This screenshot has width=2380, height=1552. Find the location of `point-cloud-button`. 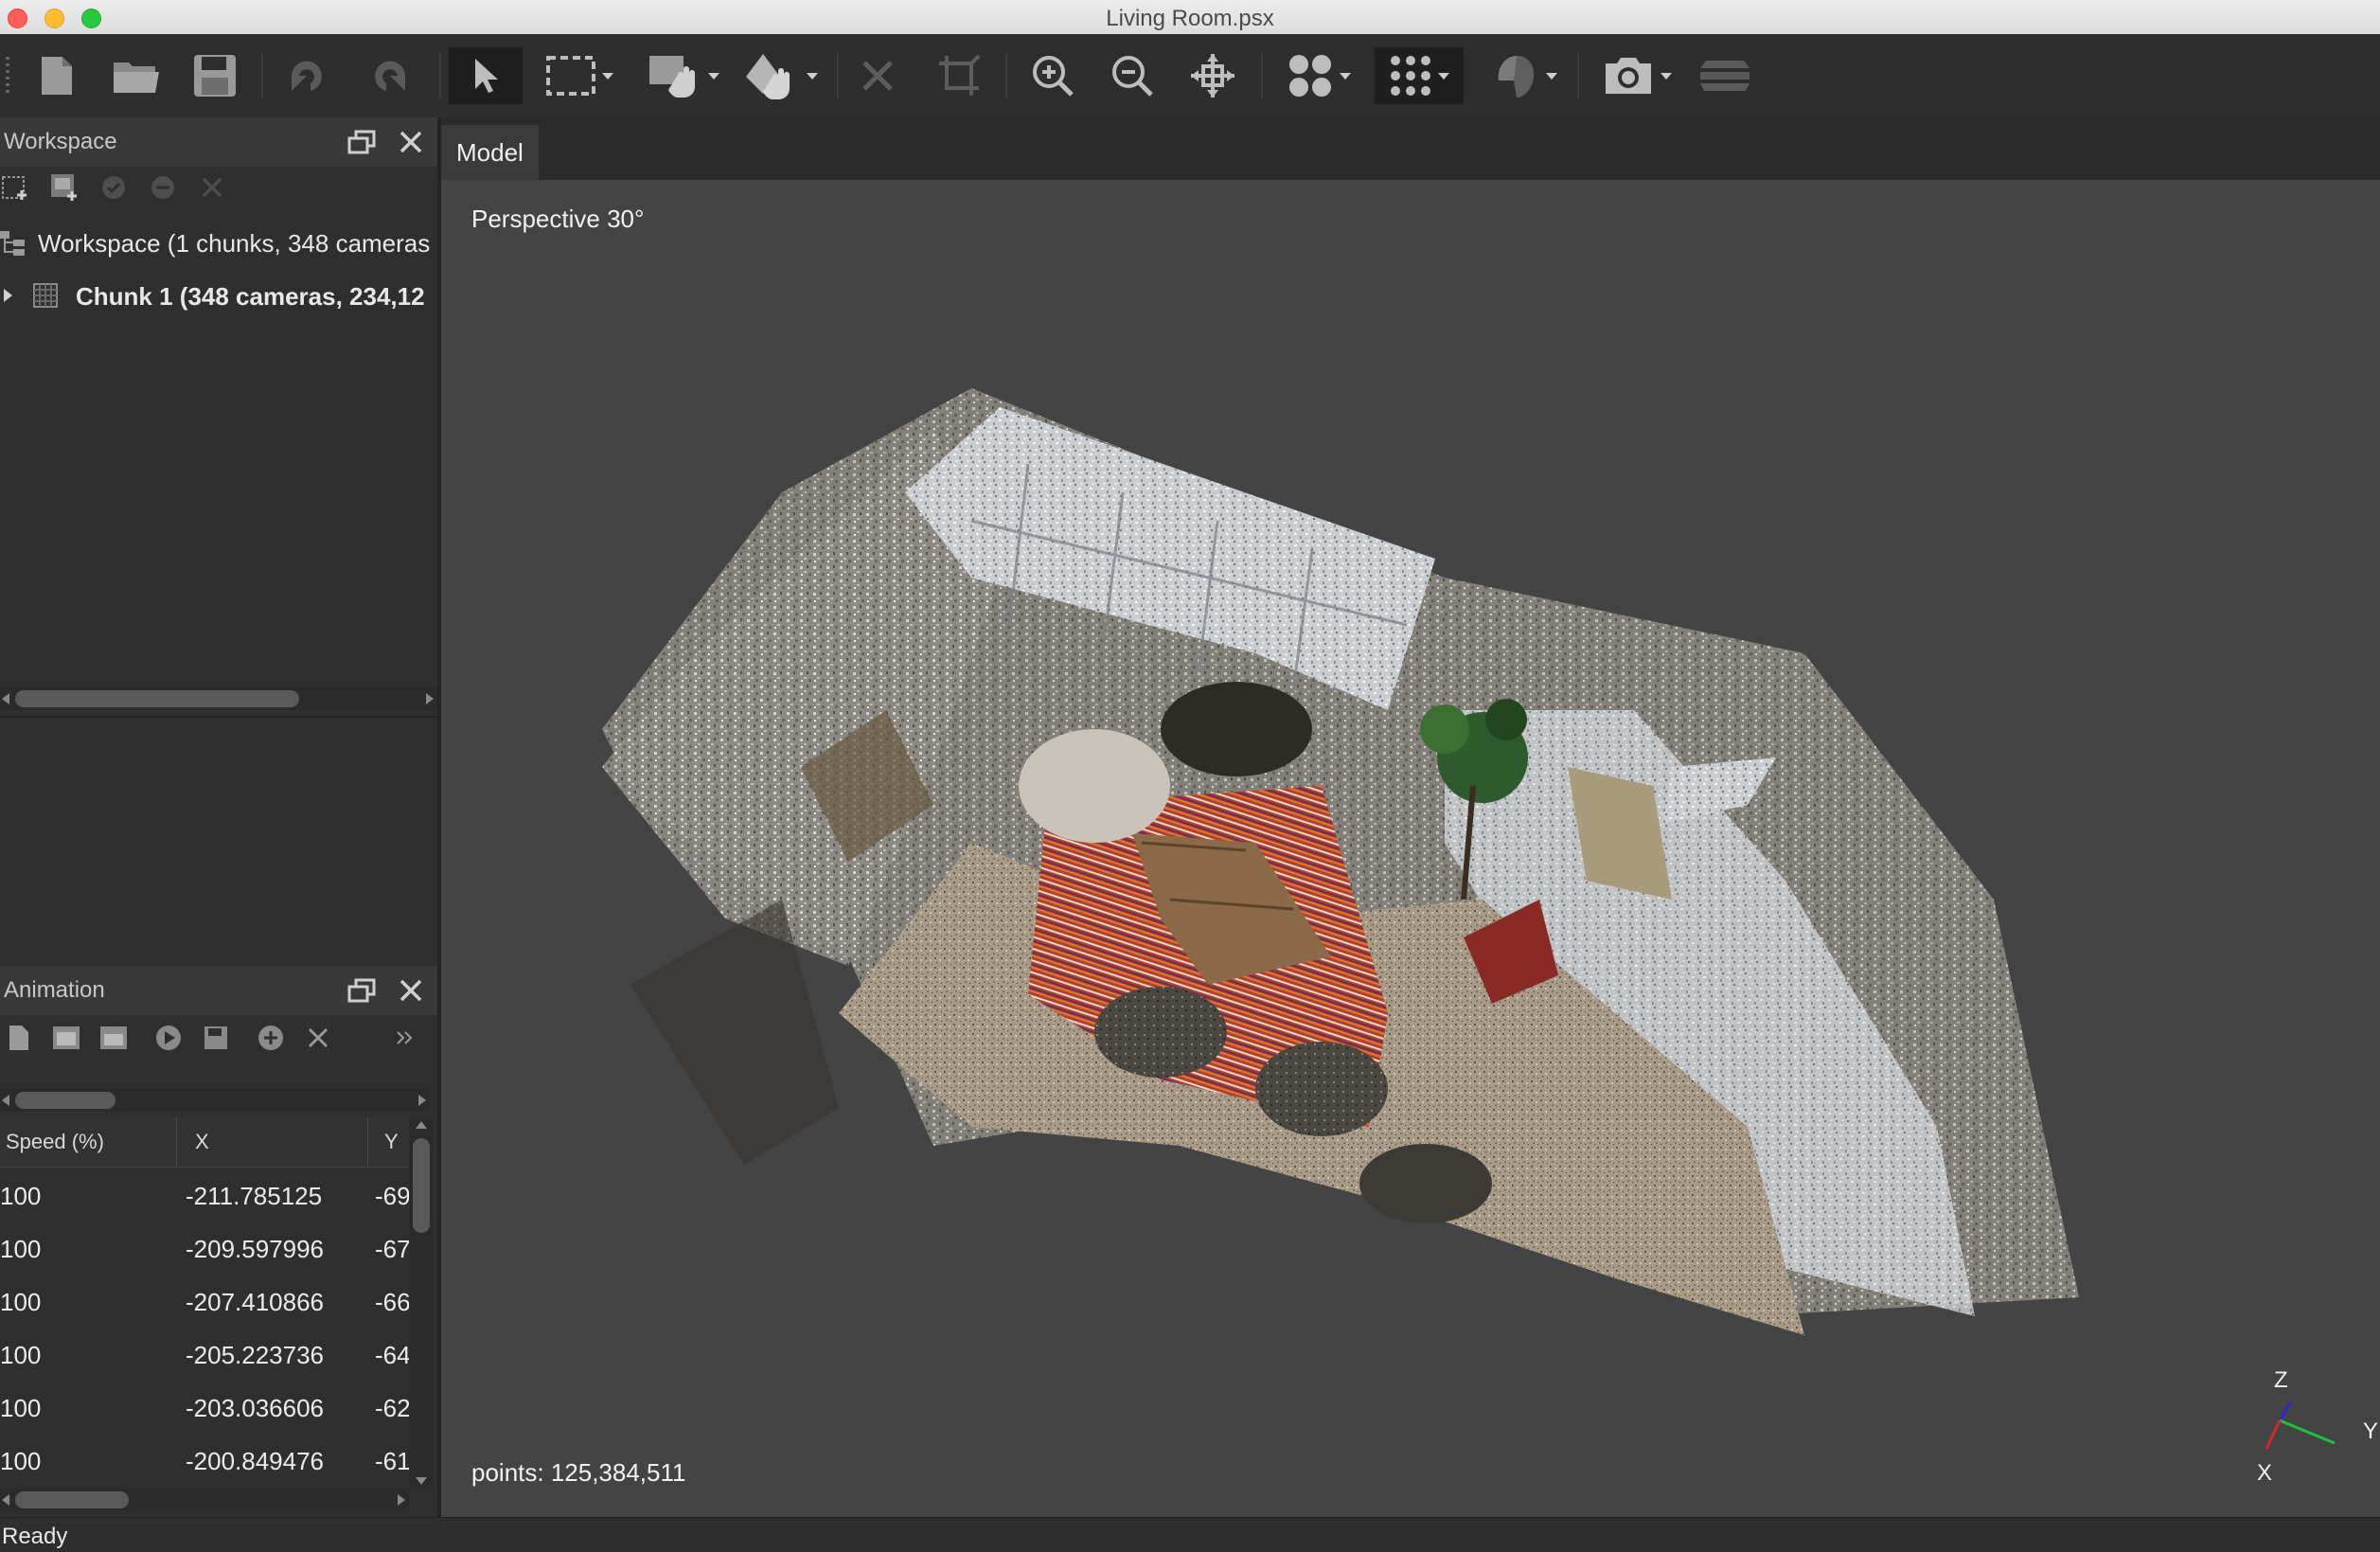

point-cloud-button is located at coordinates (1318, 75).